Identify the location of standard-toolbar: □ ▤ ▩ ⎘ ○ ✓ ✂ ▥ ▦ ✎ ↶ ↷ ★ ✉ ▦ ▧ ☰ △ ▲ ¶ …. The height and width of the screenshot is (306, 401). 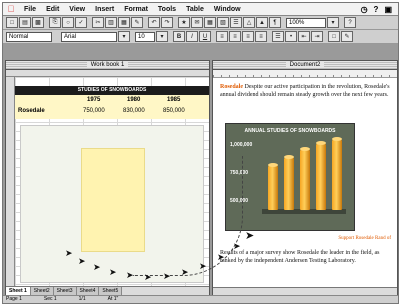
(200, 23).